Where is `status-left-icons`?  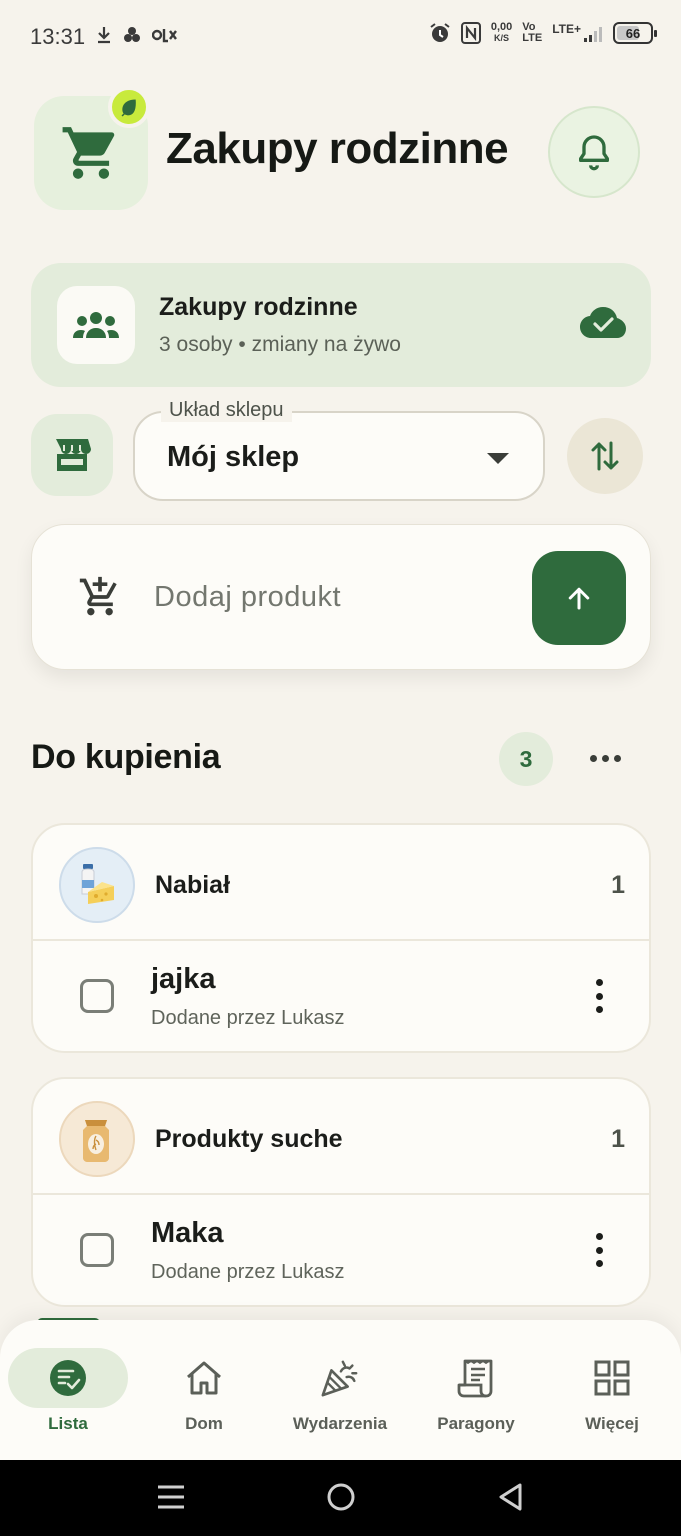
status-left-icons is located at coordinates (137, 35).